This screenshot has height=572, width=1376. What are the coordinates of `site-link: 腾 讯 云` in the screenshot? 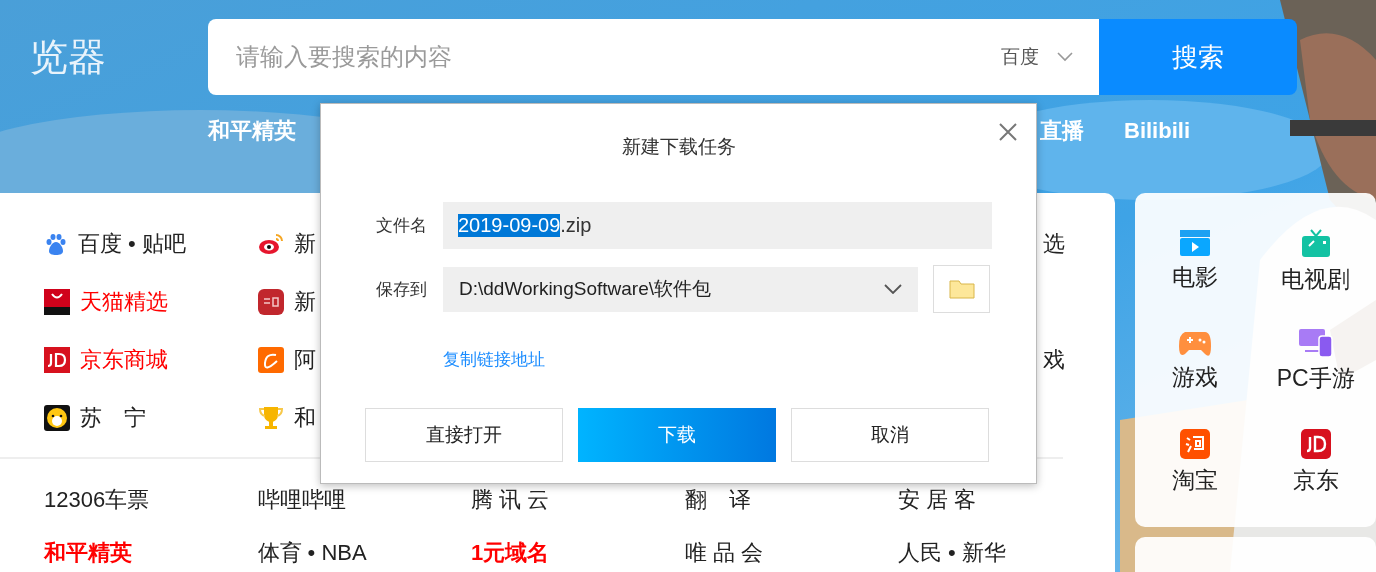 It's located at (510, 499).